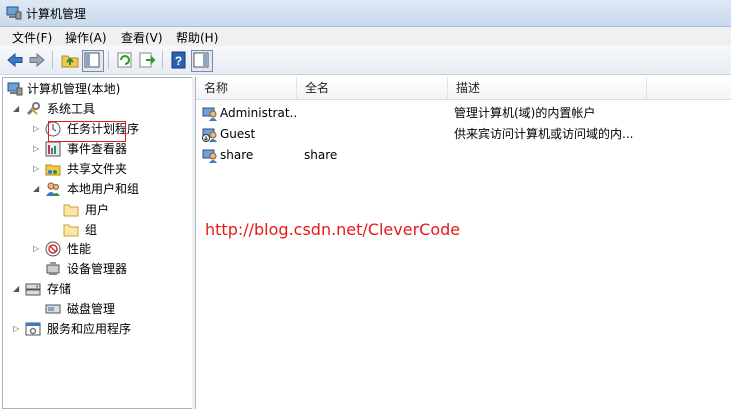  I want to click on table-row: share share, so click(463, 155).